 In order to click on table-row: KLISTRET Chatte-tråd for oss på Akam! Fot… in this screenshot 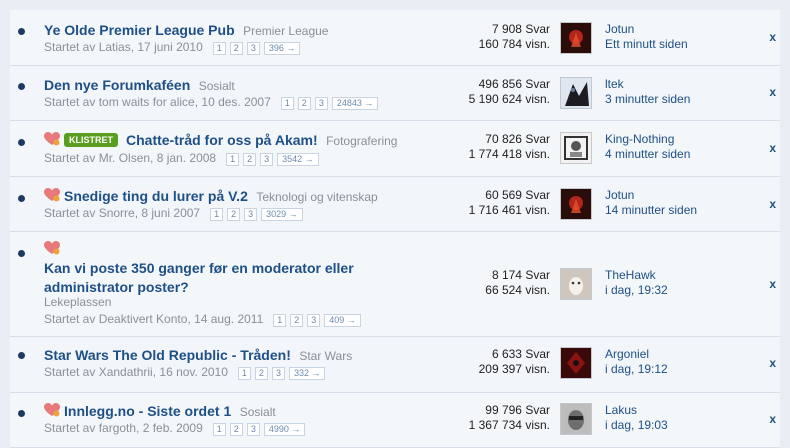, I will do `click(395, 149)`.